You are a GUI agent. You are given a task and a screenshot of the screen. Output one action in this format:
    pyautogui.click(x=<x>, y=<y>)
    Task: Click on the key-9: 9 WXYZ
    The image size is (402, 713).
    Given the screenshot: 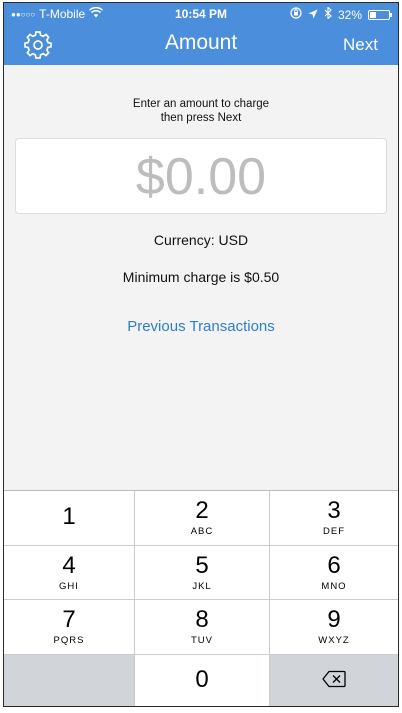 What is the action you would take?
    pyautogui.click(x=334, y=627)
    